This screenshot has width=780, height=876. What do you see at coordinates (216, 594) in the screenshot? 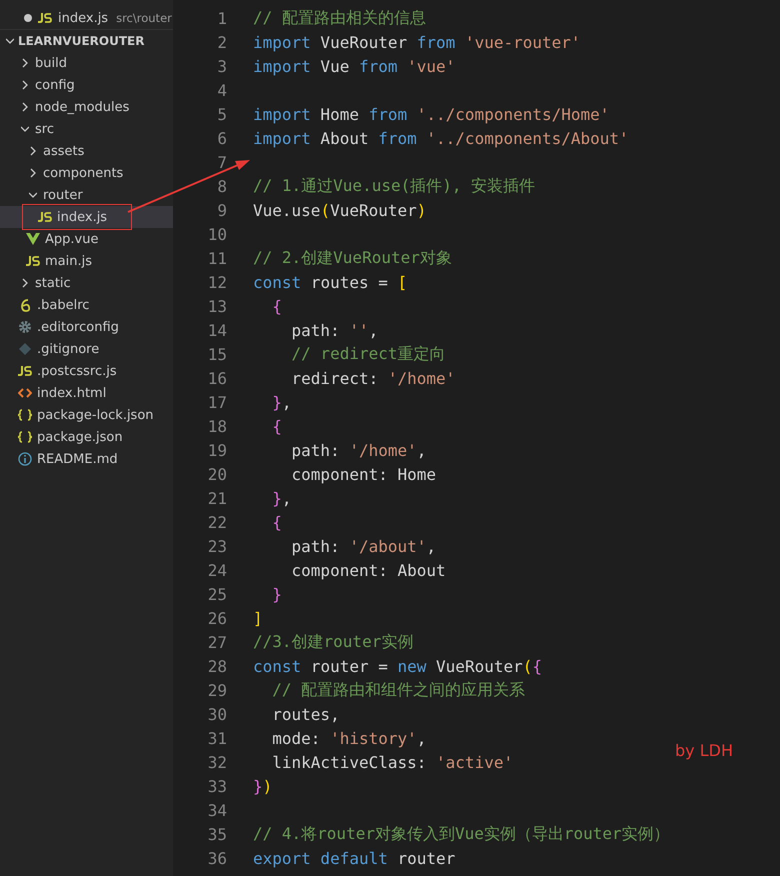
I see `line-number: 25` at bounding box center [216, 594].